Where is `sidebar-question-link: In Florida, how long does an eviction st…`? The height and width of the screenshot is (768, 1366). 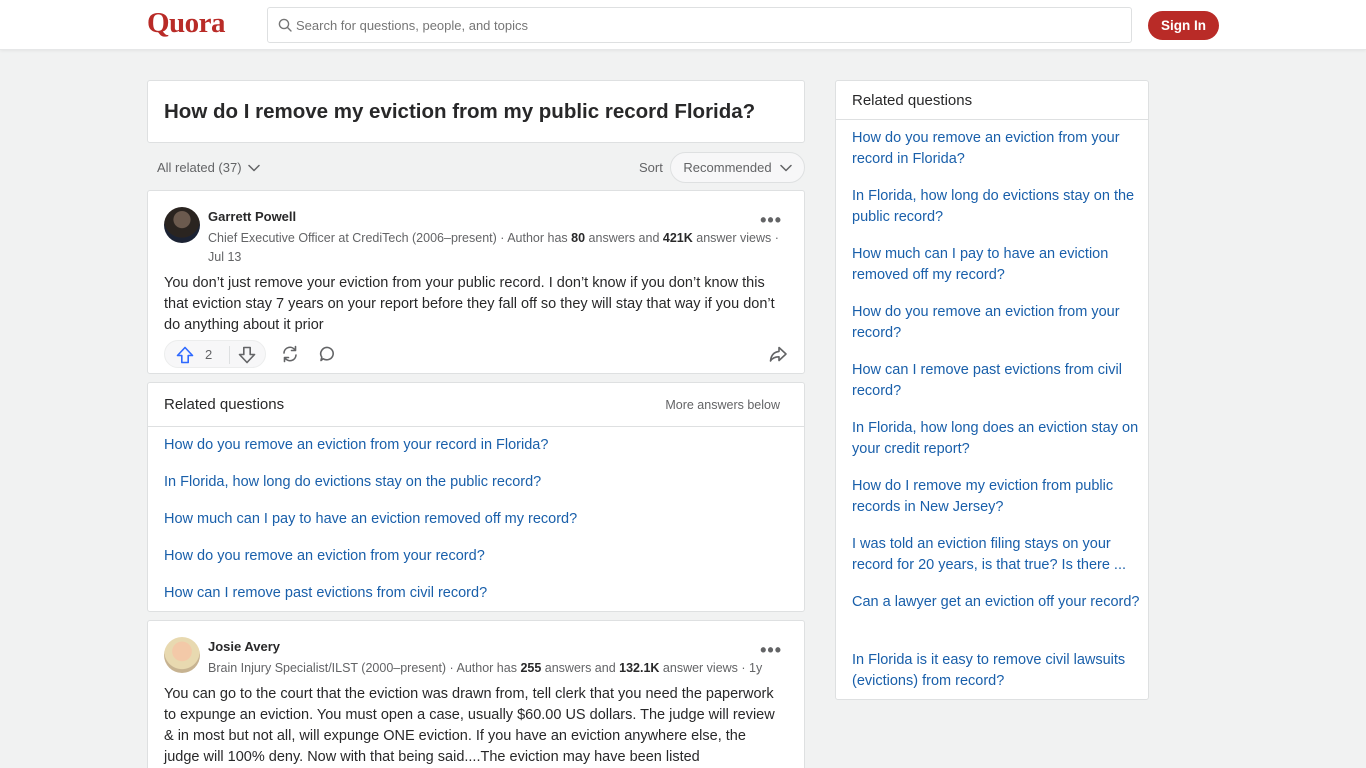 sidebar-question-link: In Florida, how long does an eviction st… is located at coordinates (997, 439).